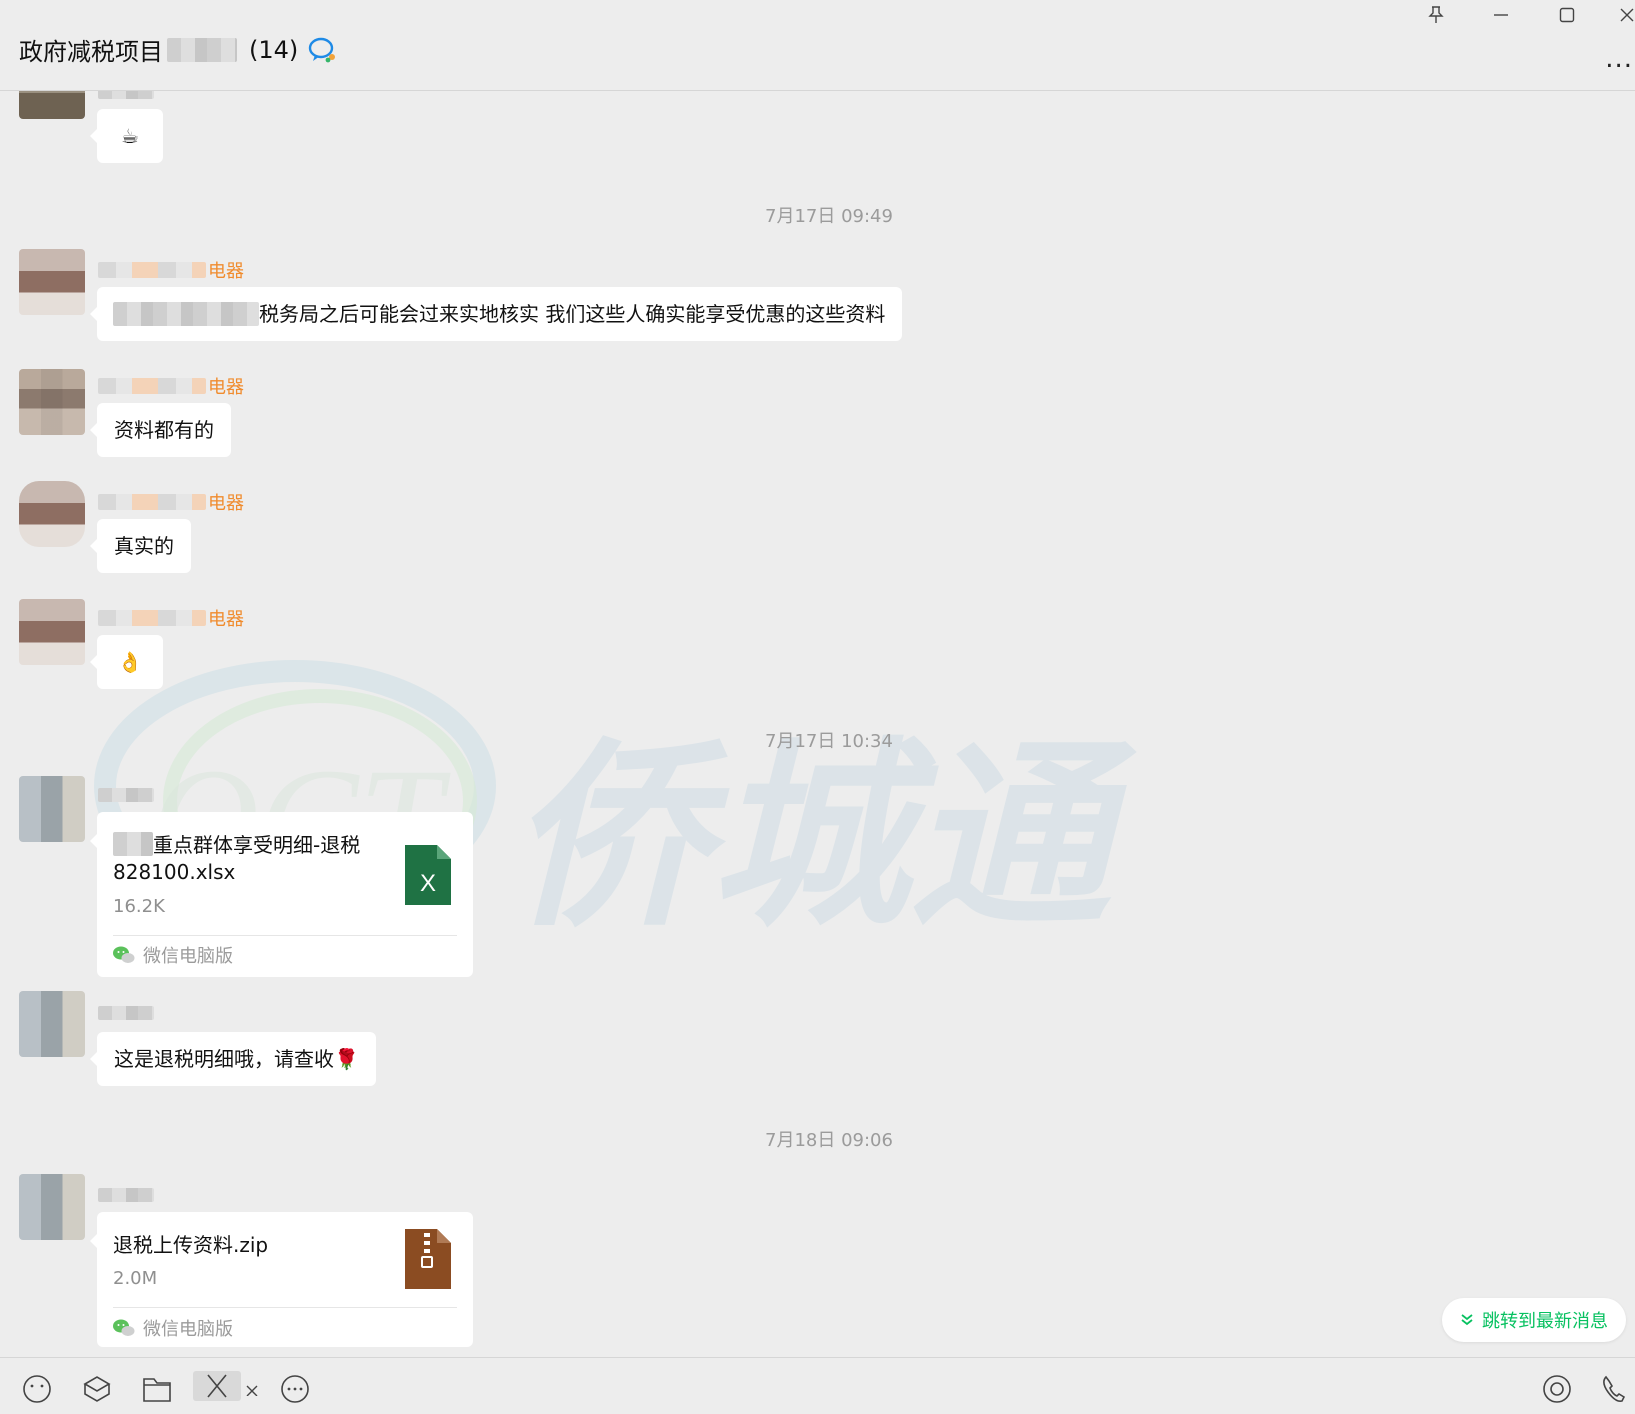  Describe the element at coordinates (252, 1399) in the screenshot. I see `screenshot-dropdown-icon` at that location.